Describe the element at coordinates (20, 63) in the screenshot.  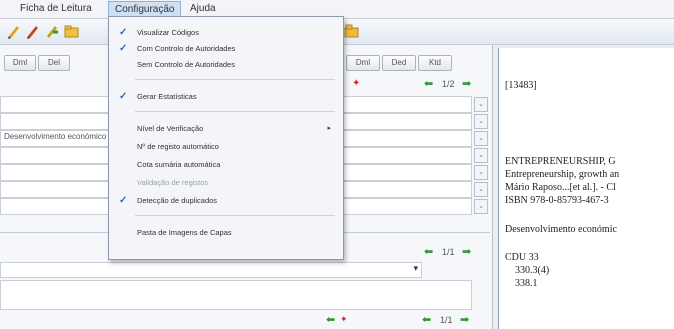
I see `tab-dml: Dml` at that location.